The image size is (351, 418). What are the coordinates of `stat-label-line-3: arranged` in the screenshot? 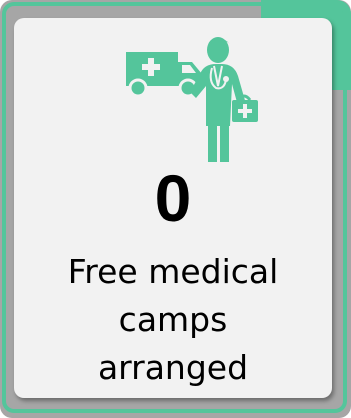 It's located at (173, 367).